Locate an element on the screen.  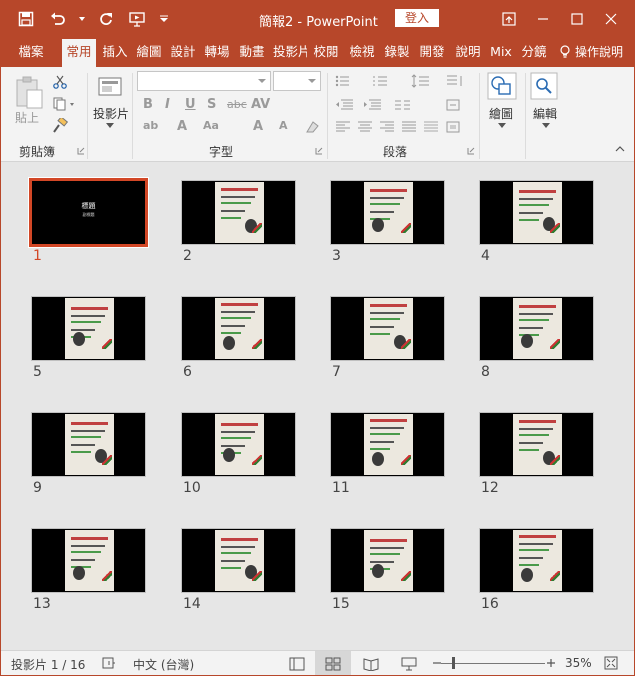
slide-sorter-view-icon is located at coordinates (333, 663).